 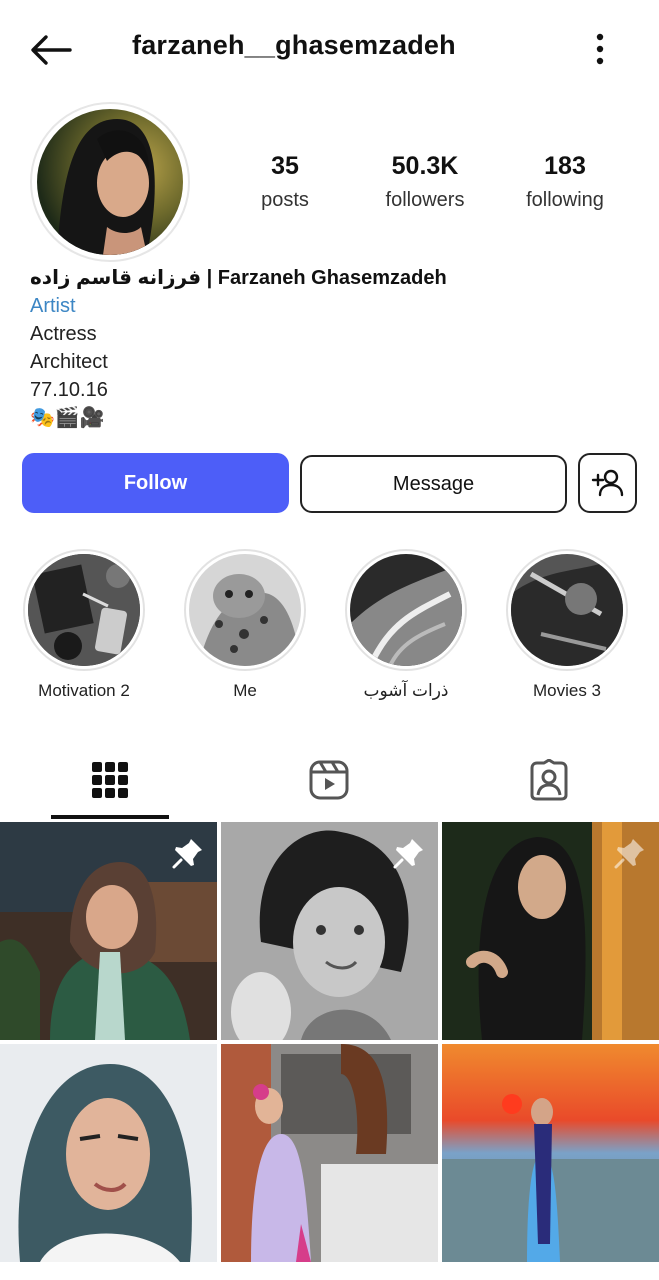 I want to click on profile-category: Artist, so click(x=330, y=306).